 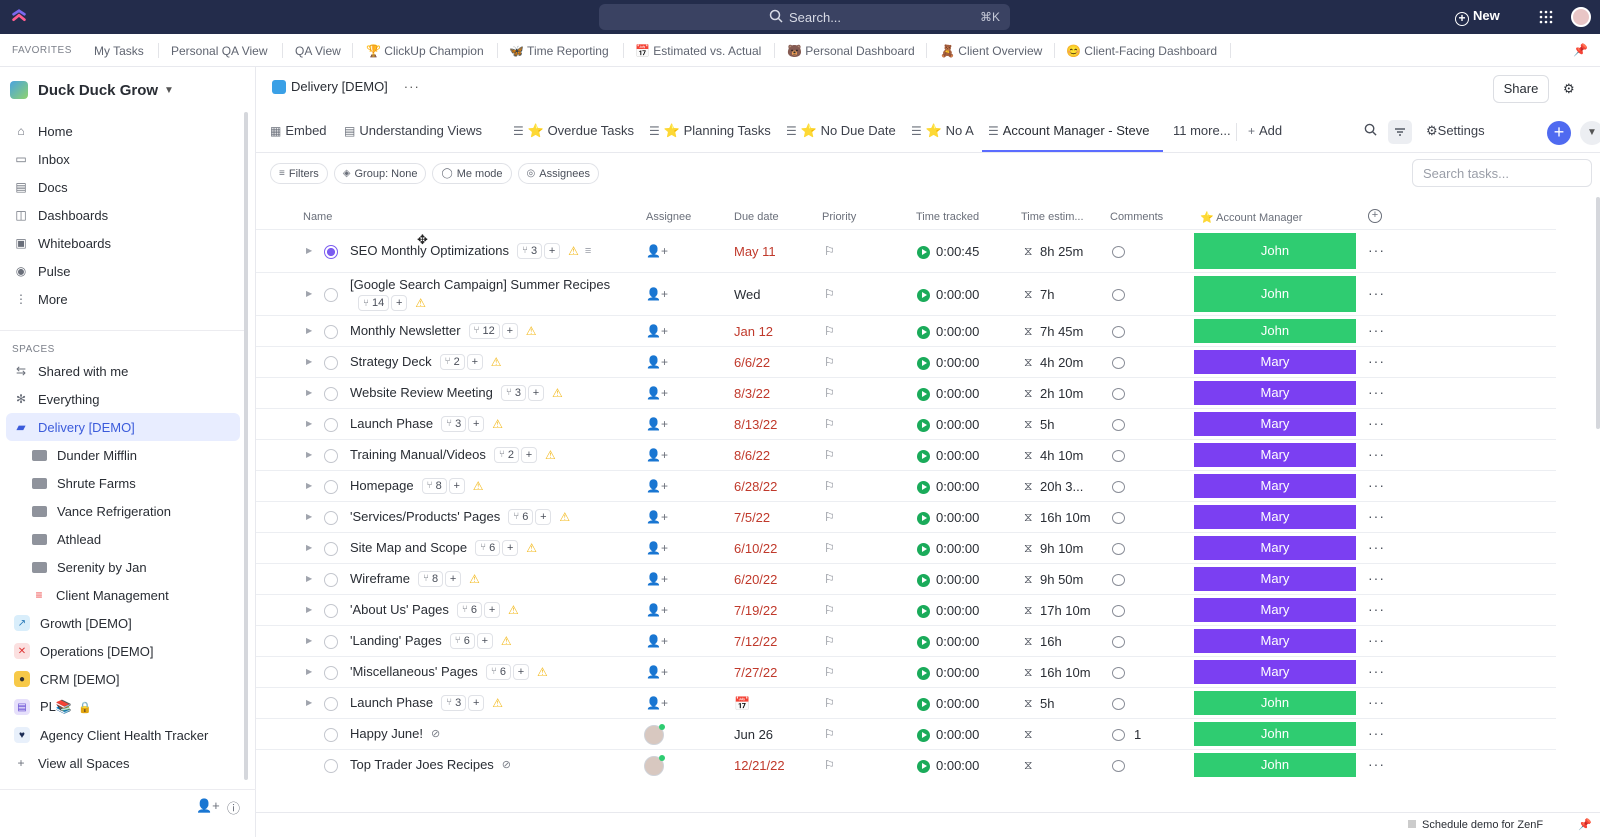 I want to click on apps-grid-icon, so click(x=1546, y=17).